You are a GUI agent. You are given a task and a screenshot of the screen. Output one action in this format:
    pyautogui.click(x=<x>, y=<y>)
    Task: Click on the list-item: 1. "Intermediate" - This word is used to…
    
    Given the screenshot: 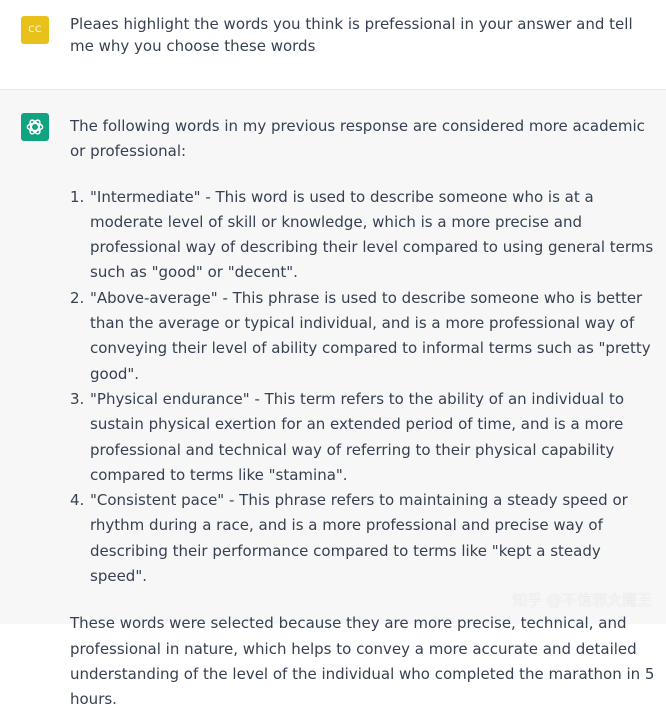 What is the action you would take?
    pyautogui.click(x=365, y=235)
    